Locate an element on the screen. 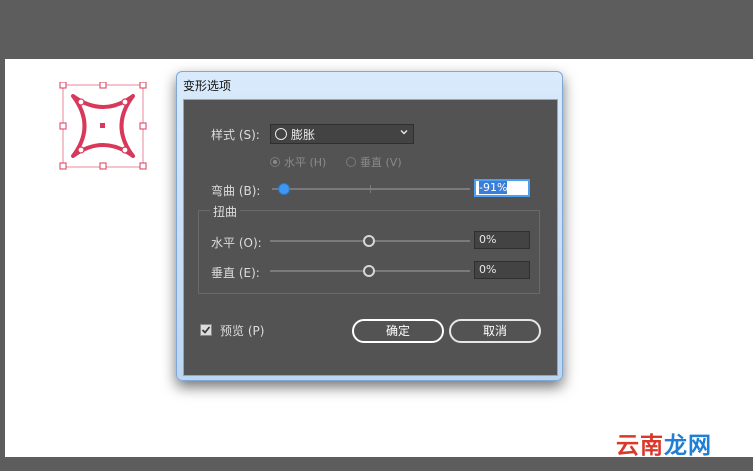 This screenshot has width=753, height=471. preview-checkbox is located at coordinates (206, 330).